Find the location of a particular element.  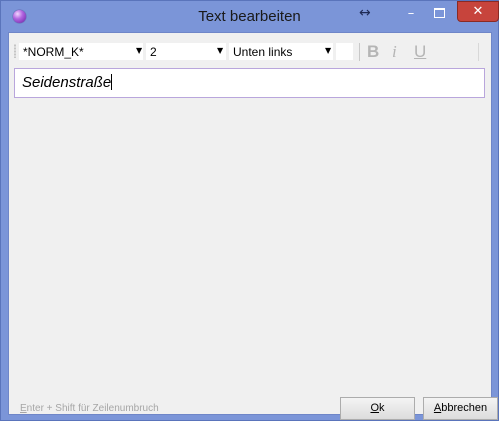

maximize-button is located at coordinates (439, 14).